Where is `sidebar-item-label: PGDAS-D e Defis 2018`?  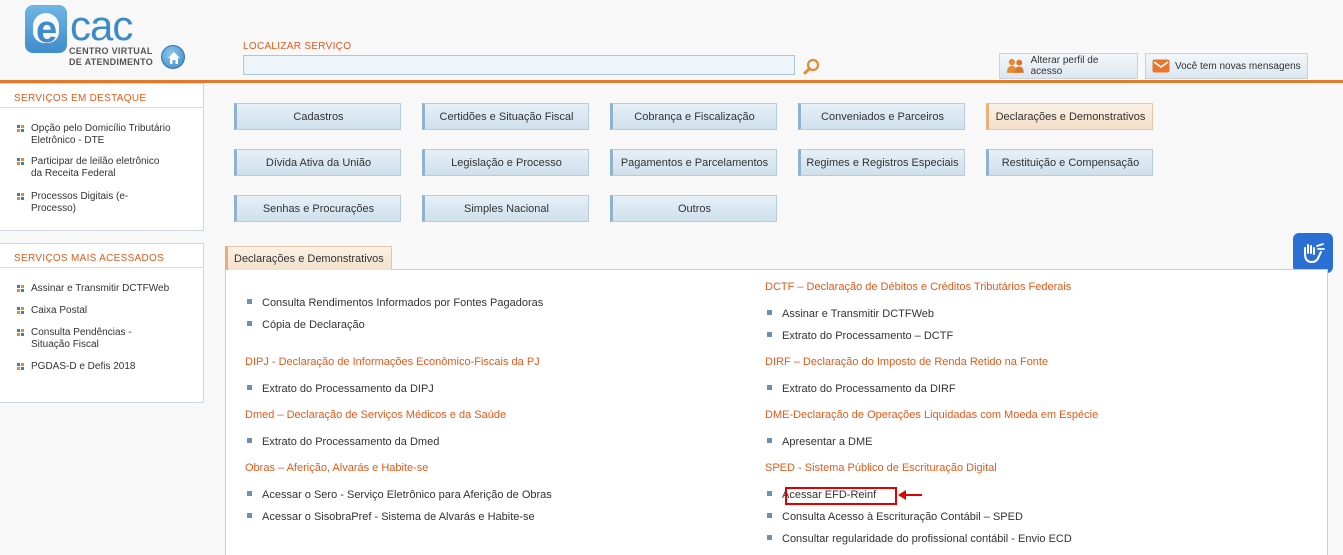
sidebar-item-label: PGDAS-D e Defis 2018 is located at coordinates (83, 366).